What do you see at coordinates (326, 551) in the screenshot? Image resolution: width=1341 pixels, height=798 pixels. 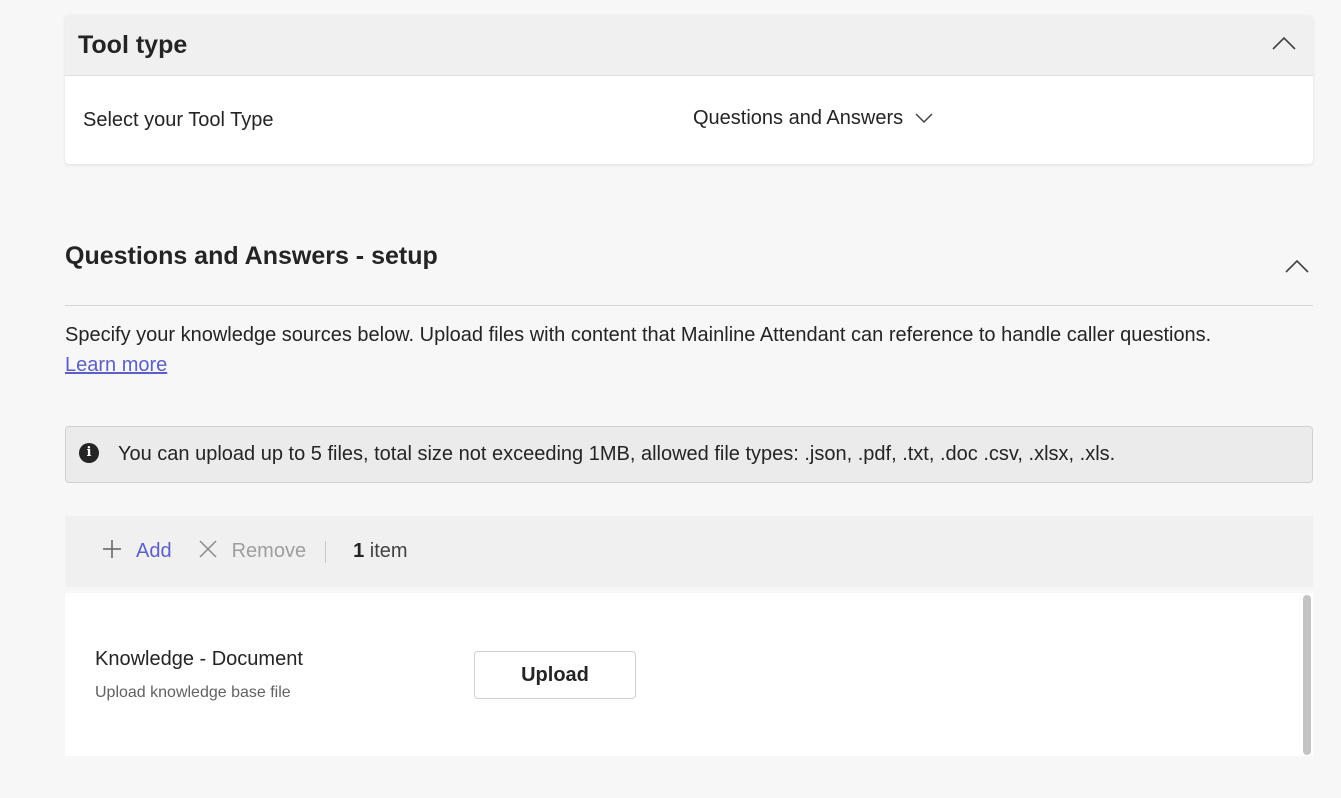 I see `toolbar-divider` at bounding box center [326, 551].